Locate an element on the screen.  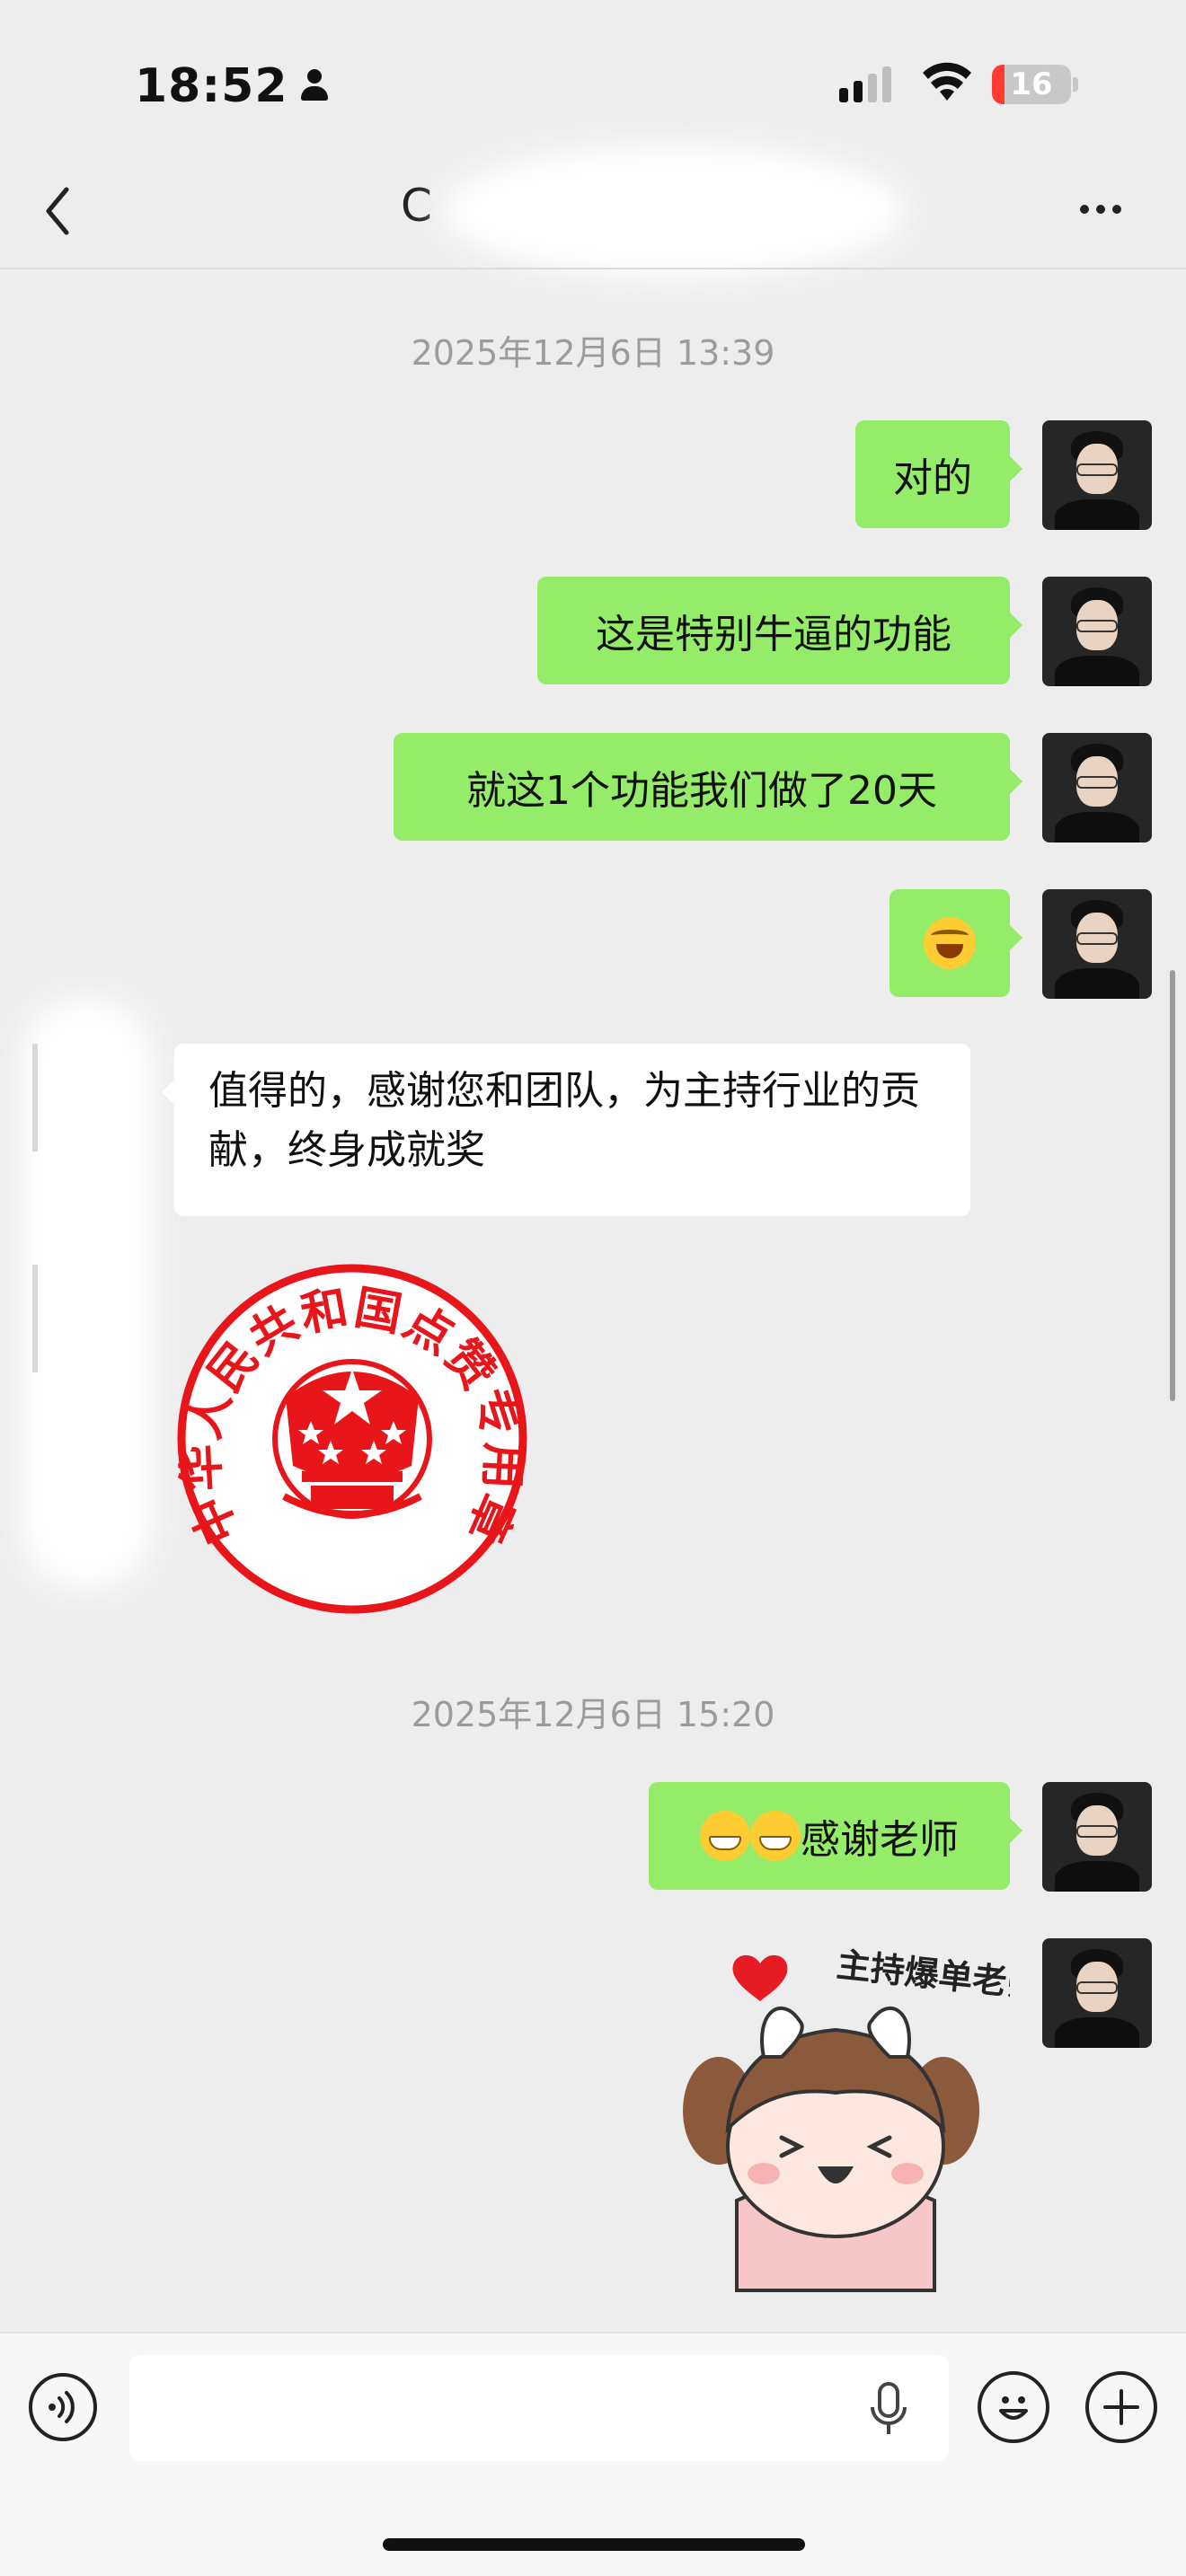
sticker-message: 主持爆单老师 is located at coordinates (853, 2115).